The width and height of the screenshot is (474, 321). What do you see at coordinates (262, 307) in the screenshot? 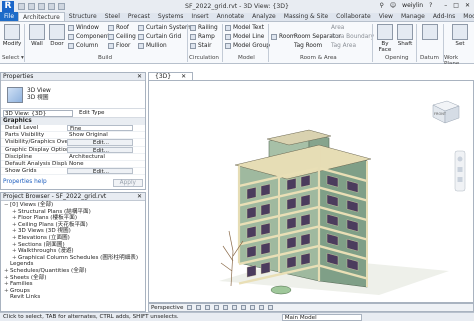
I see `temporary-hide-icon` at bounding box center [262, 307].